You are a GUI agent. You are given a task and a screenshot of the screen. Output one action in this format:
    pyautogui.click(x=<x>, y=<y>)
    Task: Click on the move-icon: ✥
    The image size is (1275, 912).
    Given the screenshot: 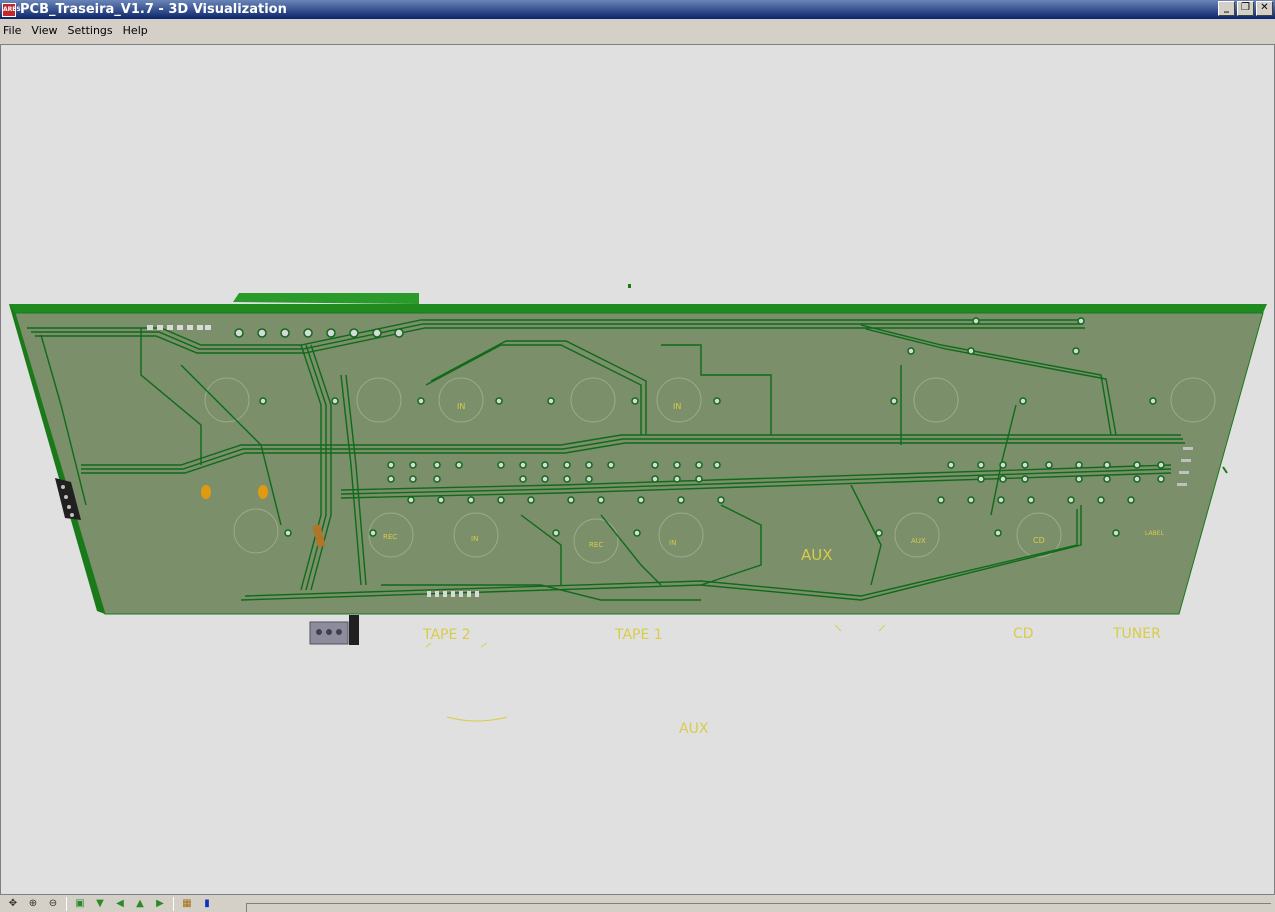 What is the action you would take?
    pyautogui.click(x=13, y=904)
    